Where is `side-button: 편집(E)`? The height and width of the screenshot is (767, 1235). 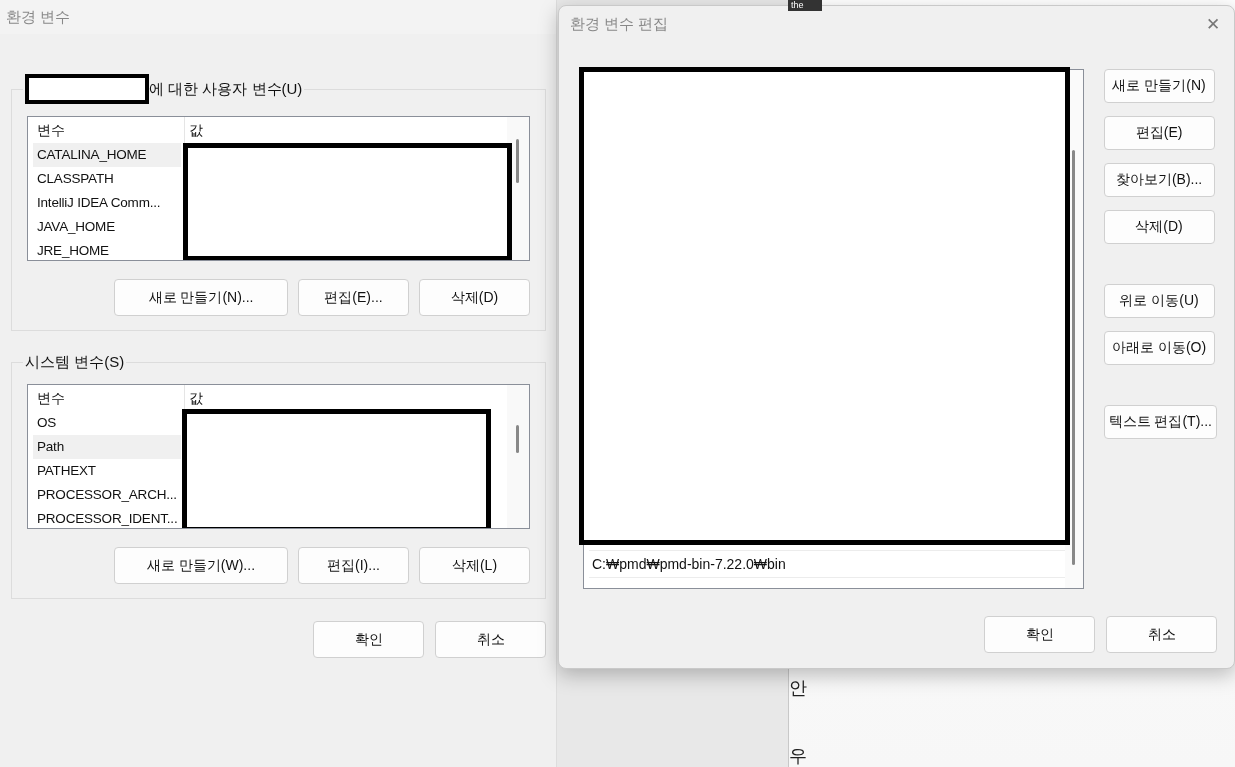
side-button: 편집(E) is located at coordinates (1159, 133).